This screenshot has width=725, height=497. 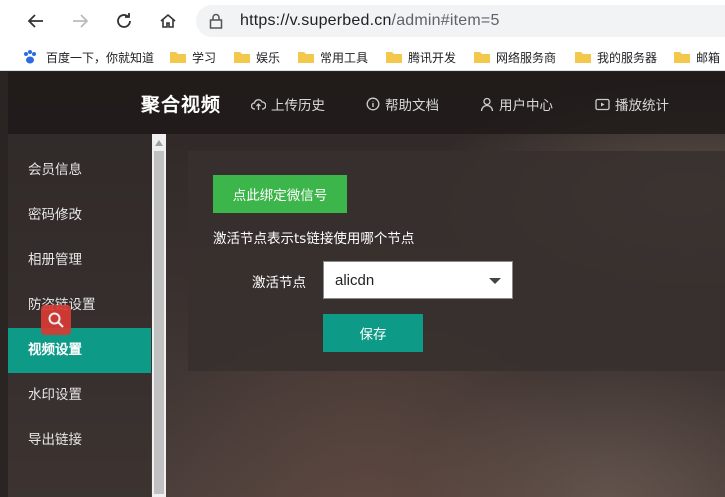 I want to click on floating-search-button, so click(x=56, y=320).